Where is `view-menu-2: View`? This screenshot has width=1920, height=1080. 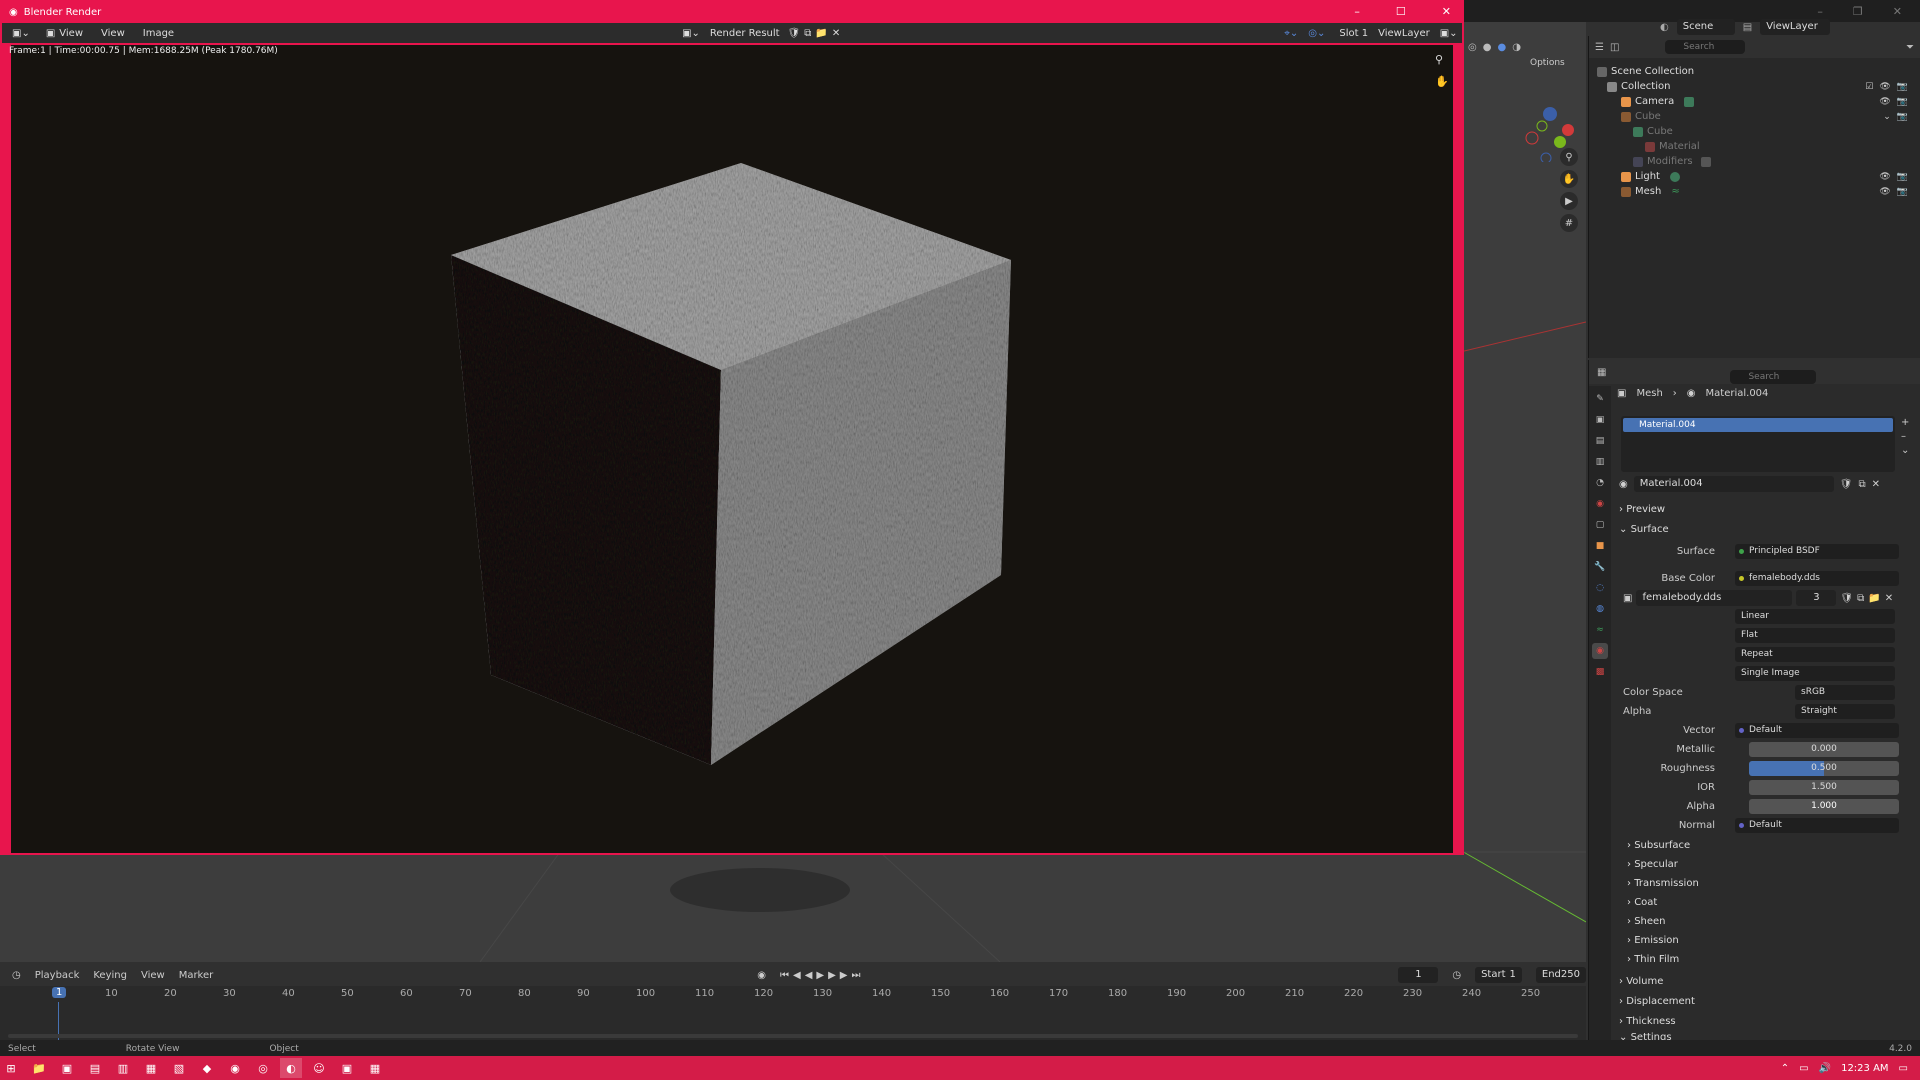
view-menu-2: View is located at coordinates (113, 33).